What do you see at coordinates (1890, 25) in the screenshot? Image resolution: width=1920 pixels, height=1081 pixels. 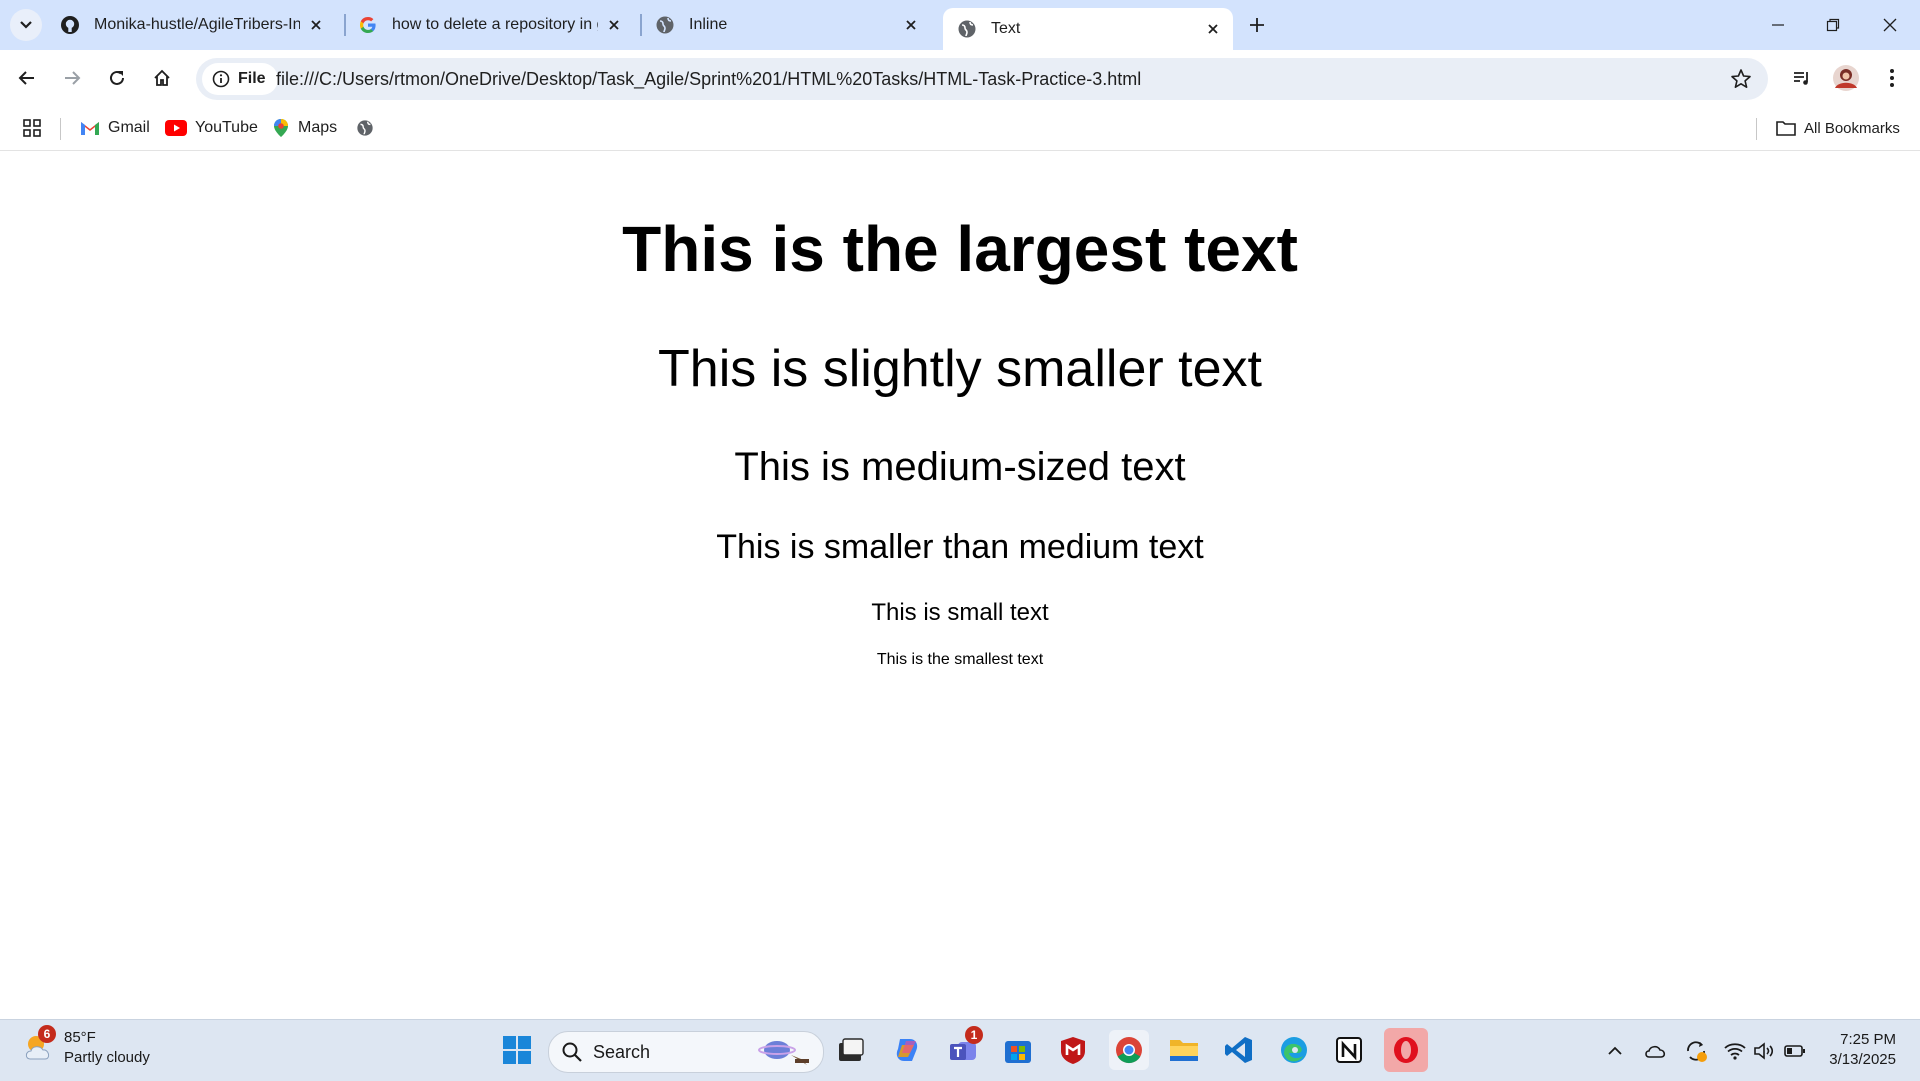 I see `close-window-button` at bounding box center [1890, 25].